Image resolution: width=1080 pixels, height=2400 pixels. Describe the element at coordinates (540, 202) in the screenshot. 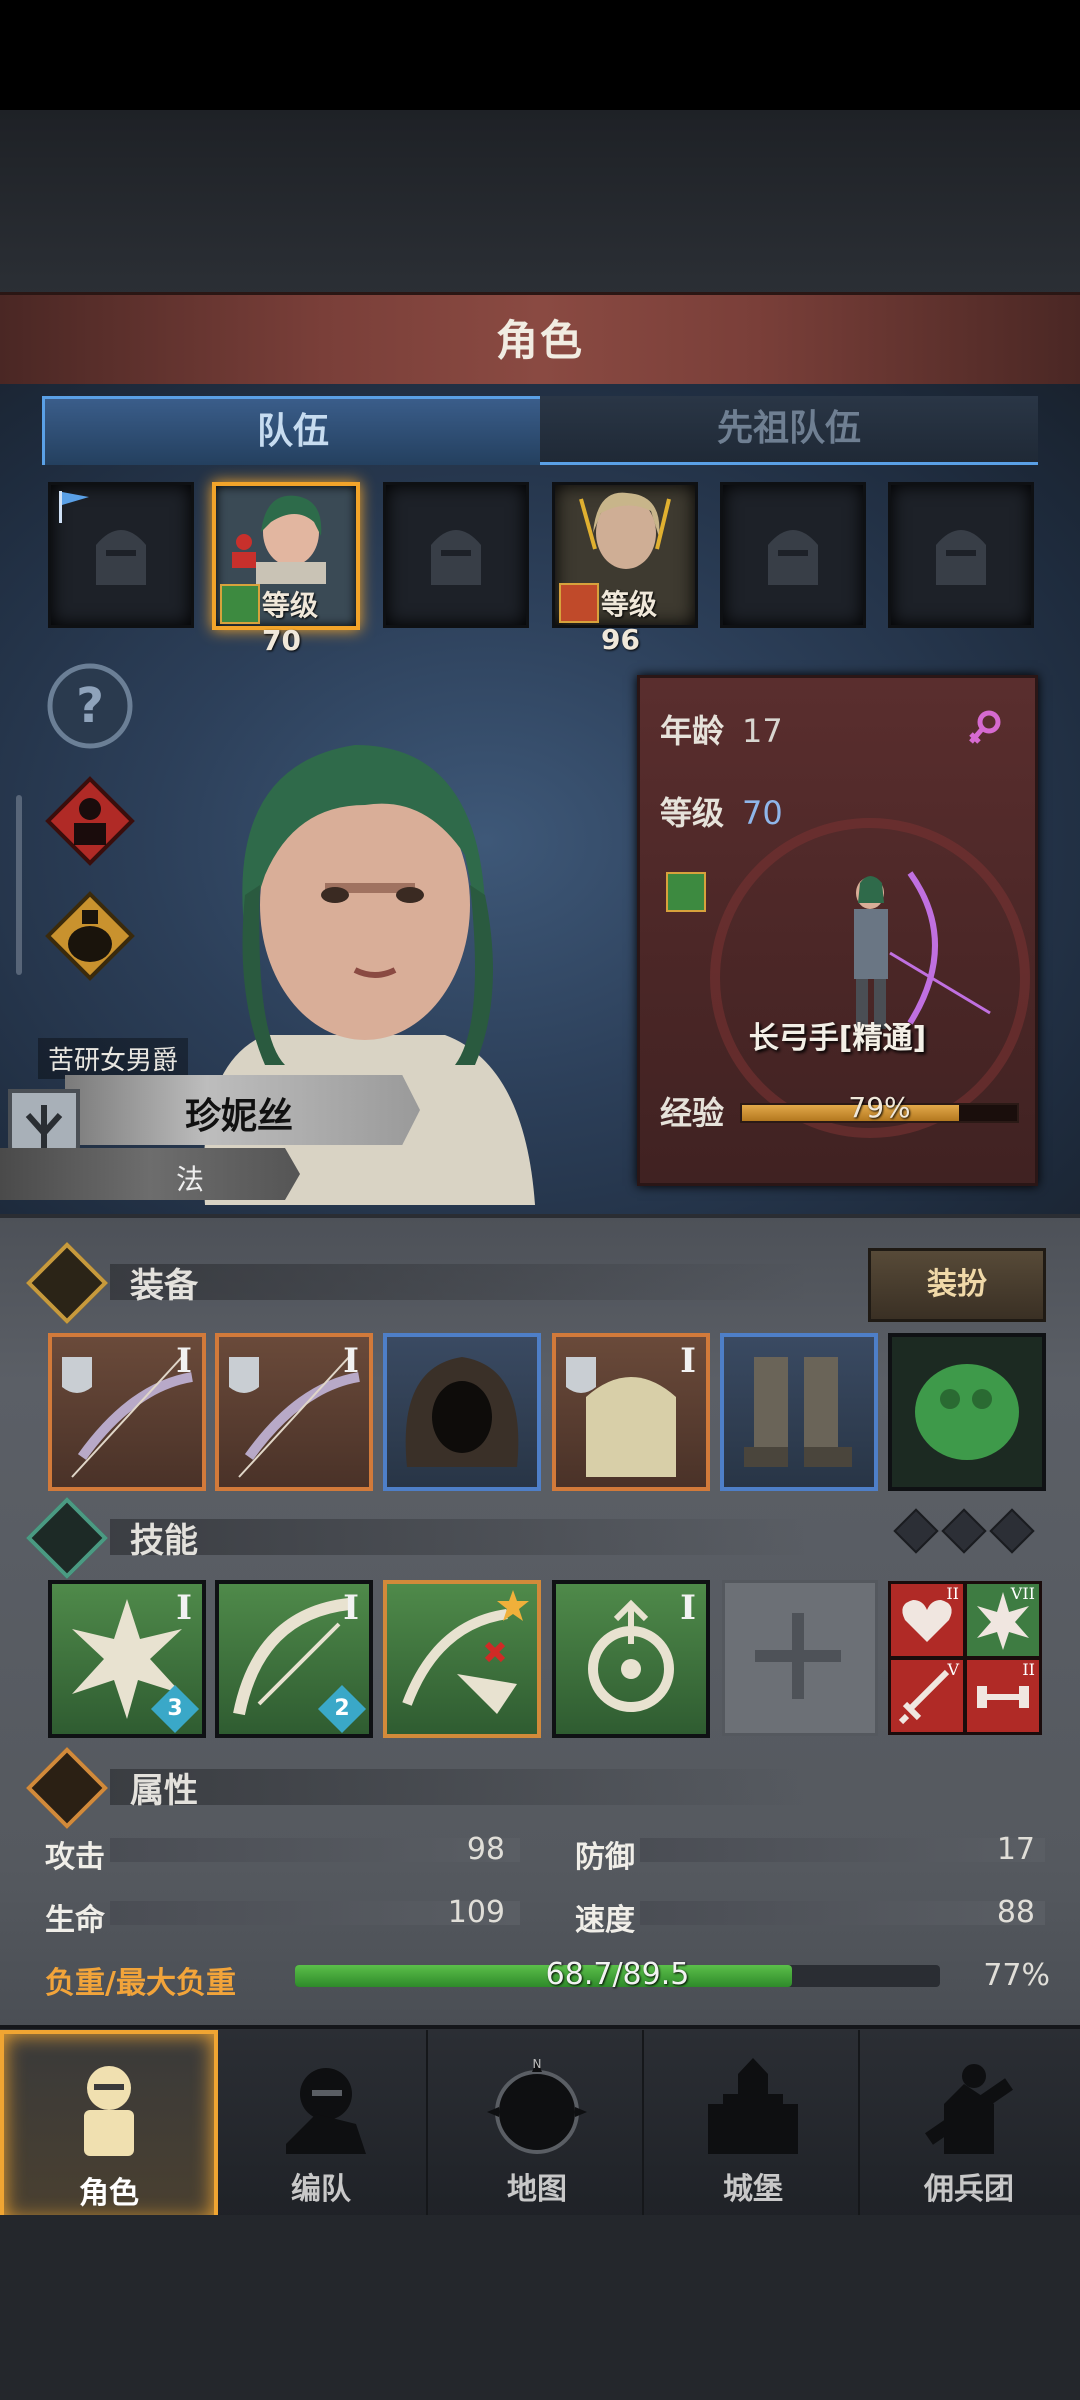

I see `top-background` at that location.